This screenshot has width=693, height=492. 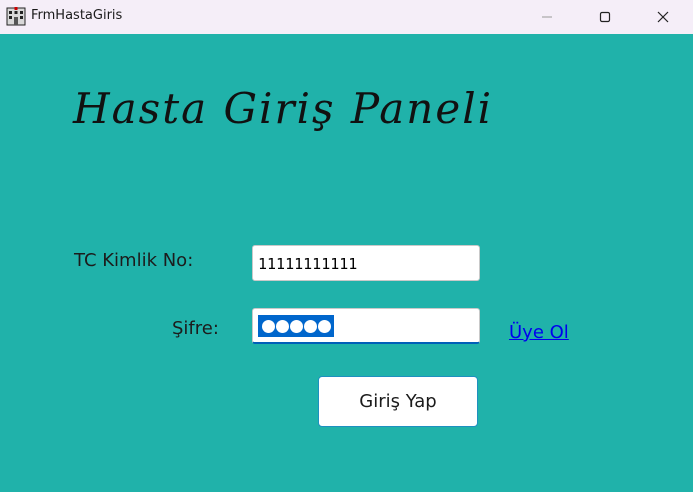 I want to click on register-link: Üye Ol, so click(x=539, y=332).